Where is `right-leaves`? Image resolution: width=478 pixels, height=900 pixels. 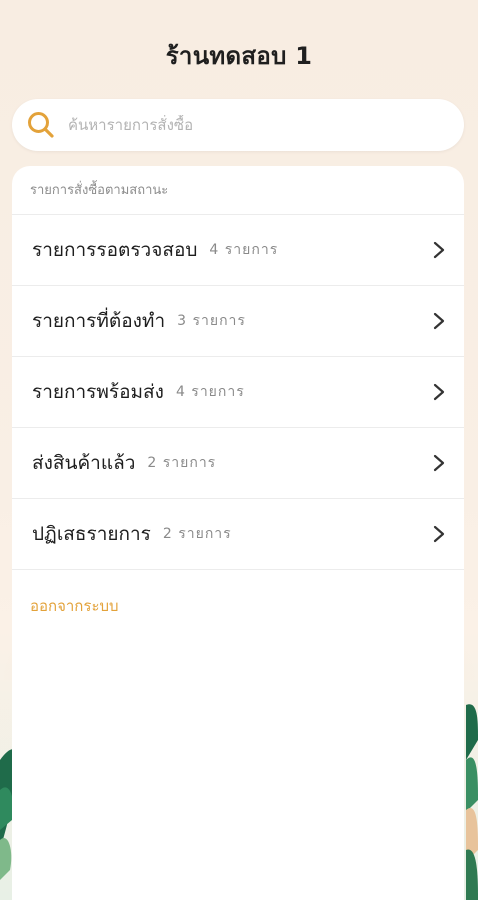
right-leaves is located at coordinates (472, 802).